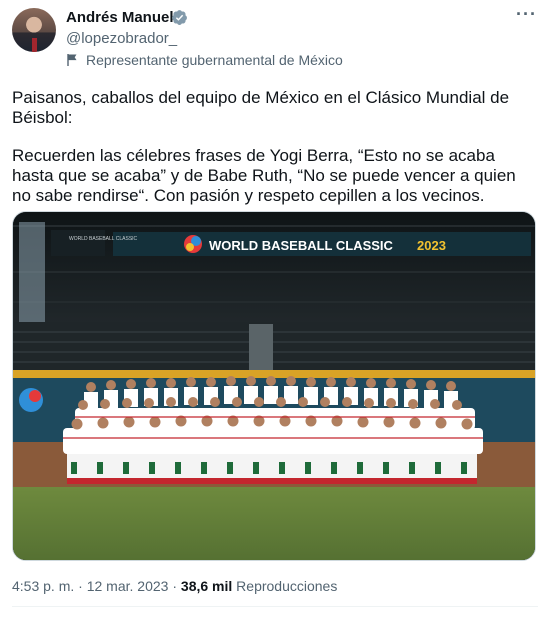 This screenshot has height=620, width=550. What do you see at coordinates (120, 17) in the screenshot?
I see `author-name: Andrés Manuel` at bounding box center [120, 17].